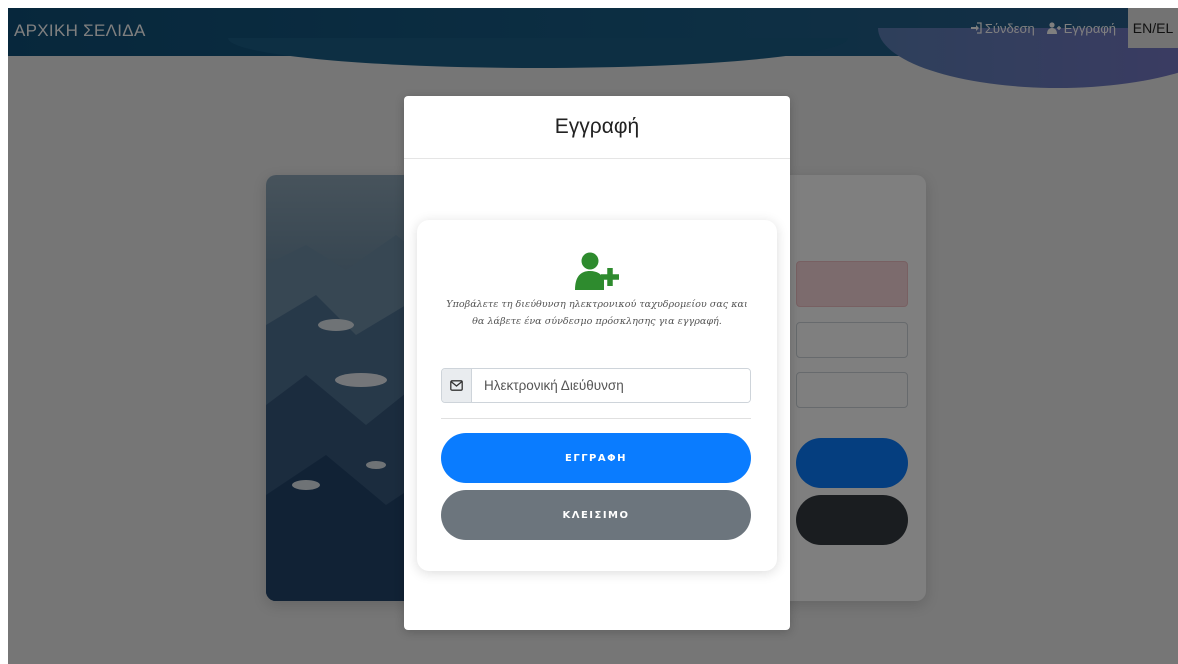 This screenshot has width=1178, height=664. What do you see at coordinates (457, 385) in the screenshot?
I see `envelope-icon` at bounding box center [457, 385].